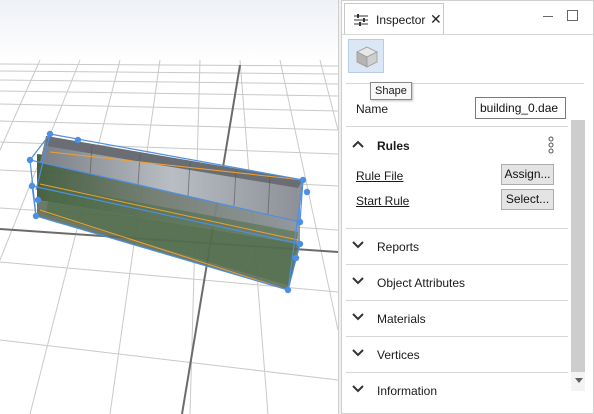 The height and width of the screenshot is (414, 594). What do you see at coordinates (421, 283) in the screenshot?
I see `section-object-attributes-label: Object Attributes` at bounding box center [421, 283].